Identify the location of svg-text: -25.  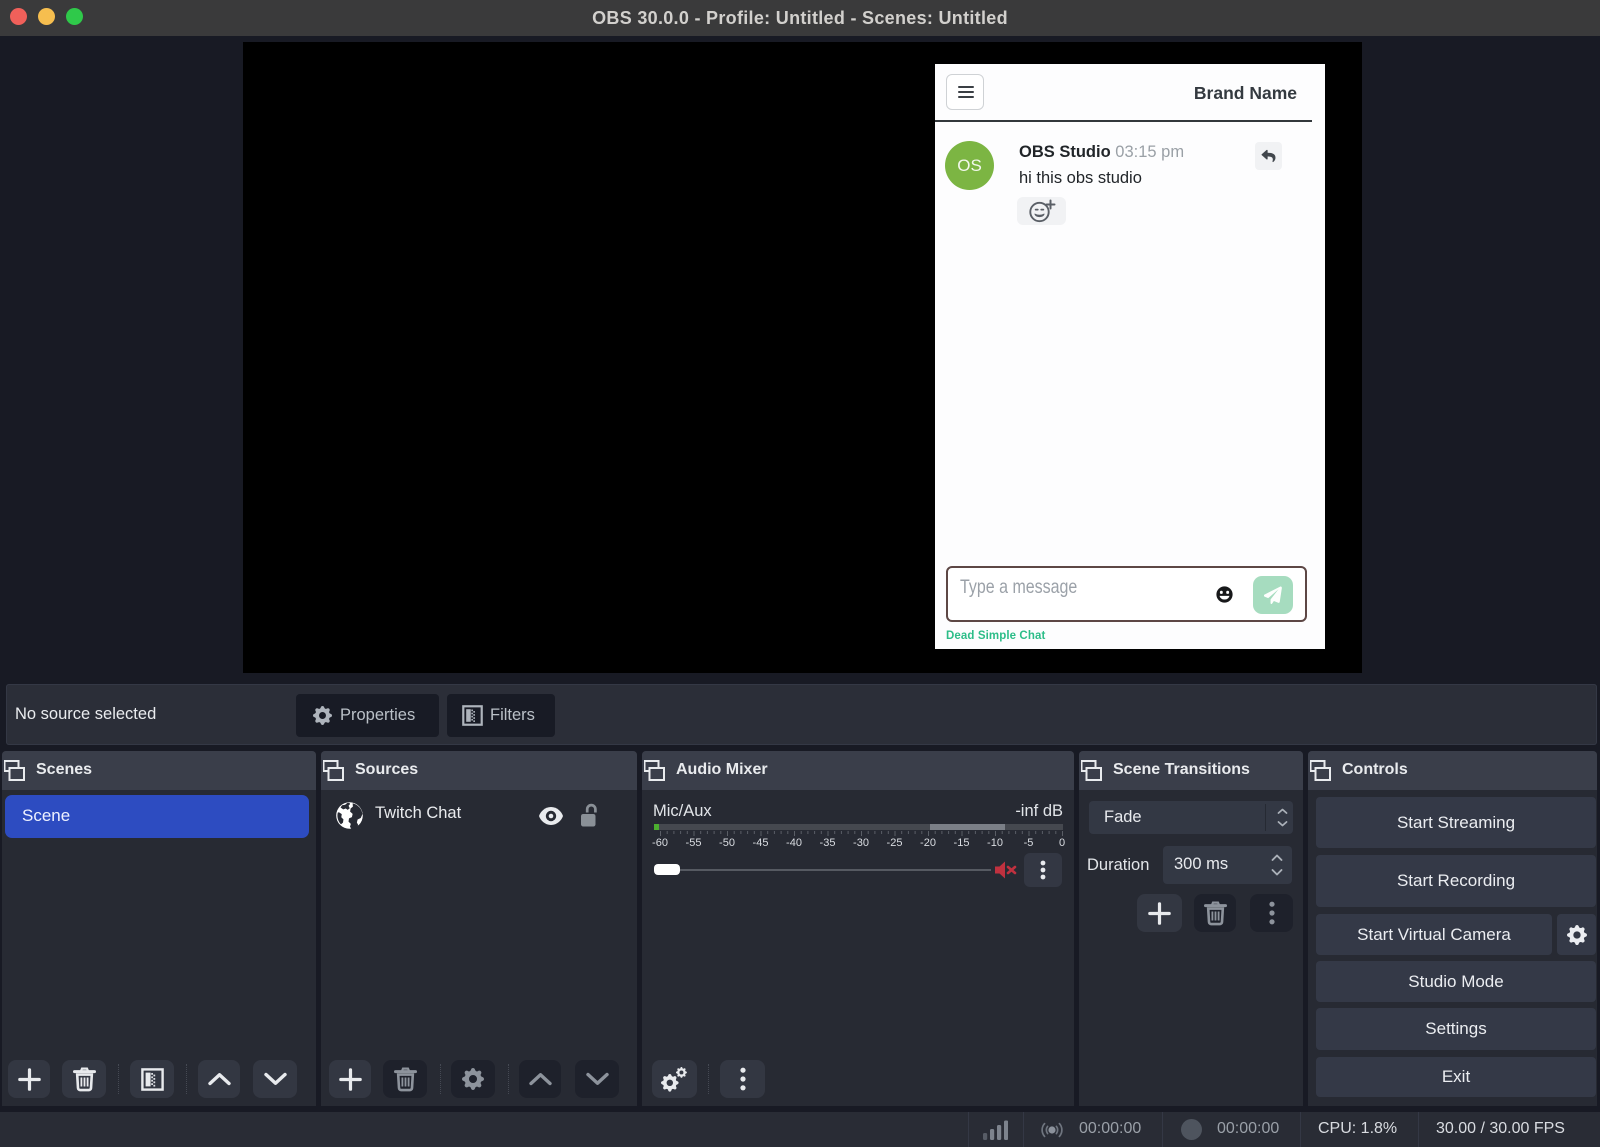
(895, 843).